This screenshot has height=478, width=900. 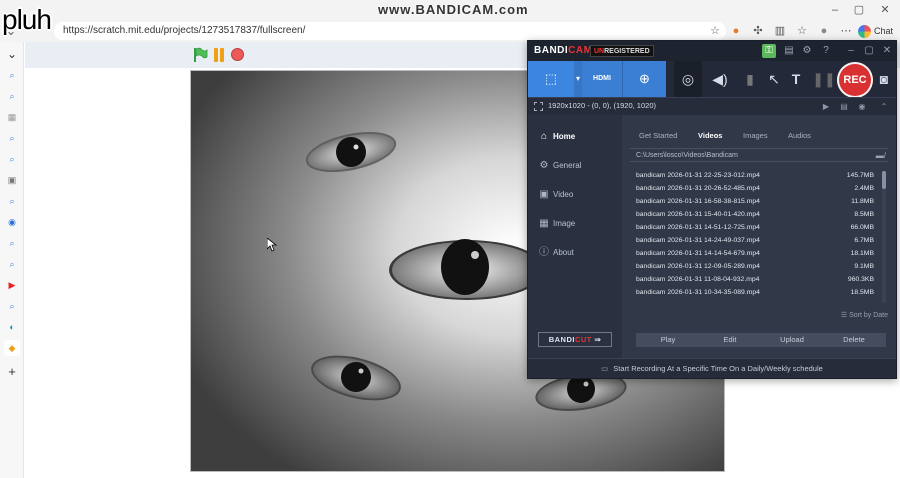 What do you see at coordinates (769, 51) in the screenshot?
I see `lock-icon: ⚿` at bounding box center [769, 51].